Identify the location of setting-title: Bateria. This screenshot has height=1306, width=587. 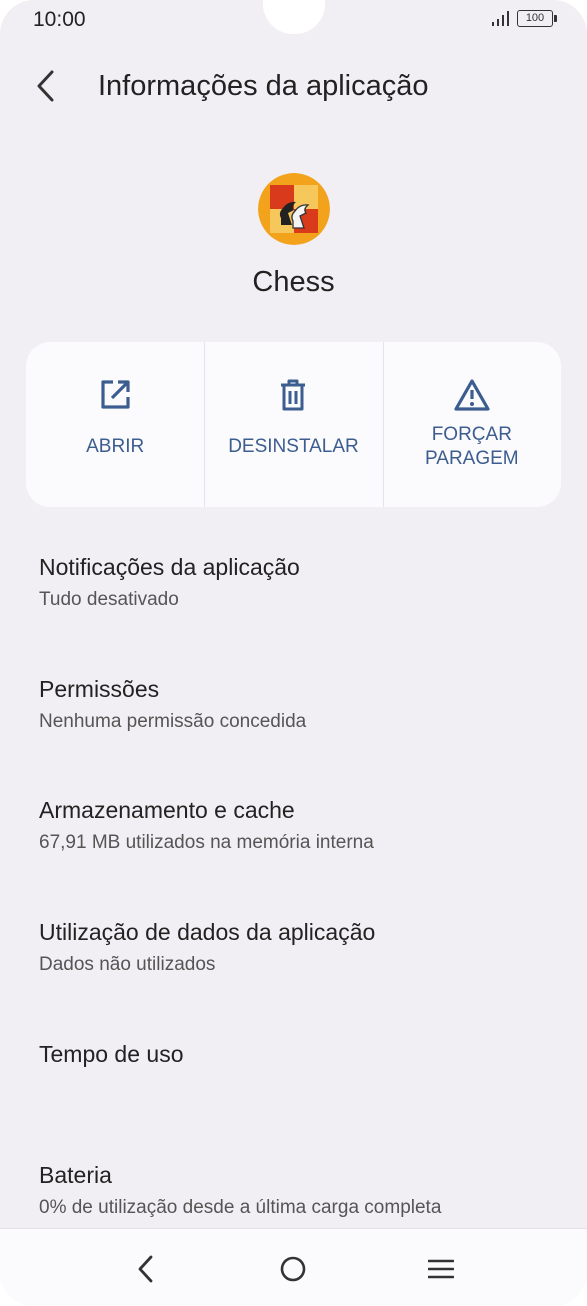
(75, 1175).